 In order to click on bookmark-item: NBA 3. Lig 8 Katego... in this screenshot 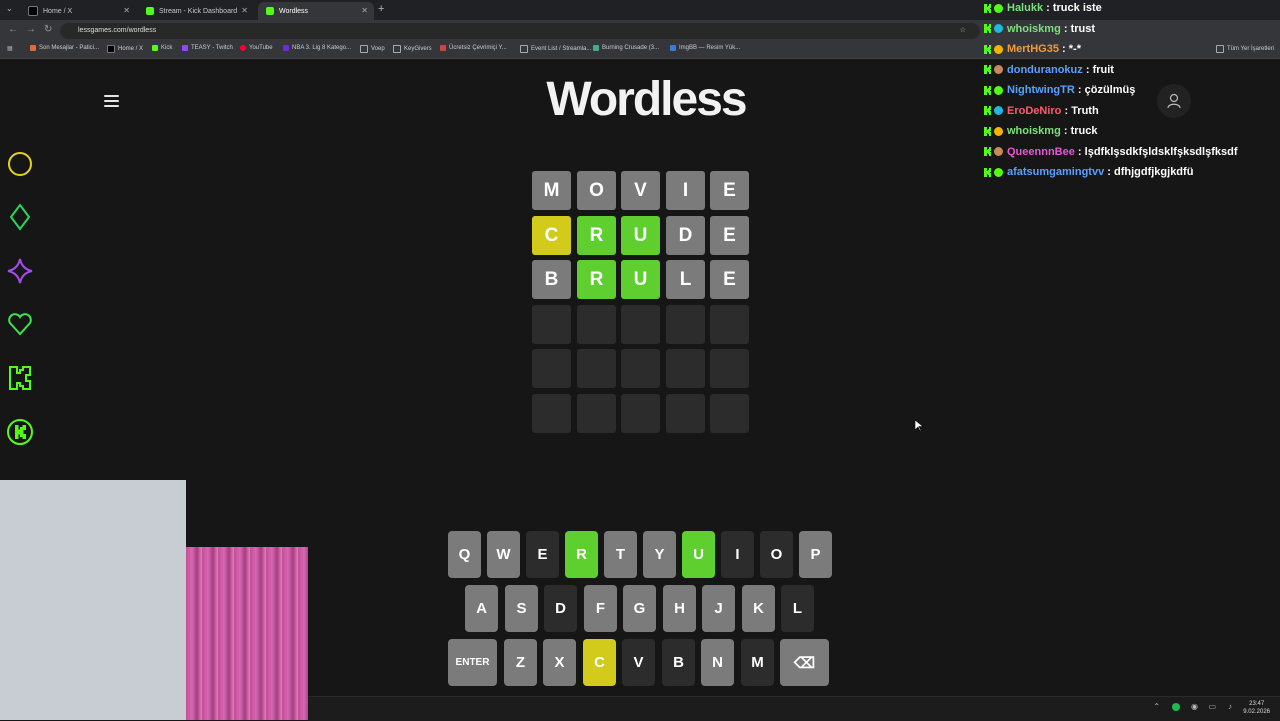, I will do `click(317, 48)`.